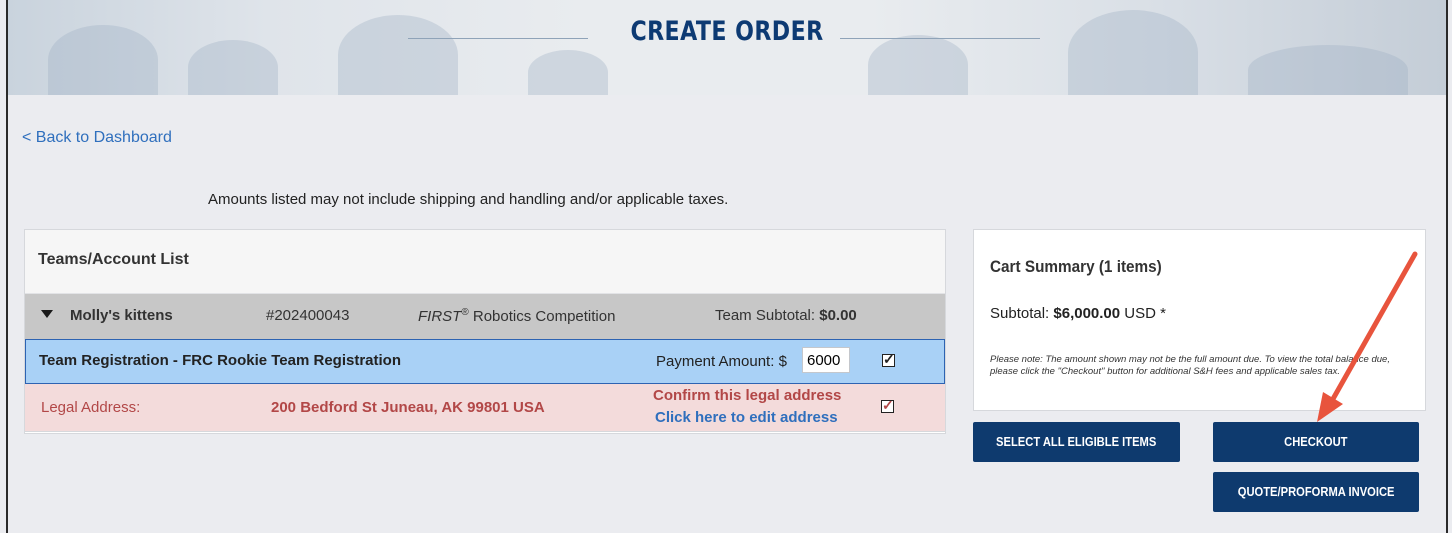  I want to click on payment-amount-input, so click(826, 360).